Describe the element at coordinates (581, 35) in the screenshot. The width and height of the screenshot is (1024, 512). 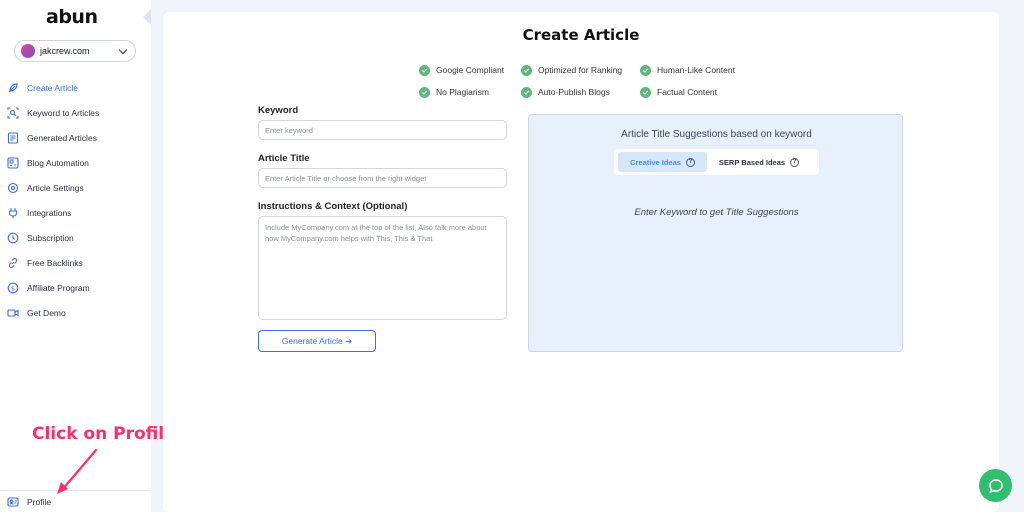
I see `page-title: Create Article` at that location.